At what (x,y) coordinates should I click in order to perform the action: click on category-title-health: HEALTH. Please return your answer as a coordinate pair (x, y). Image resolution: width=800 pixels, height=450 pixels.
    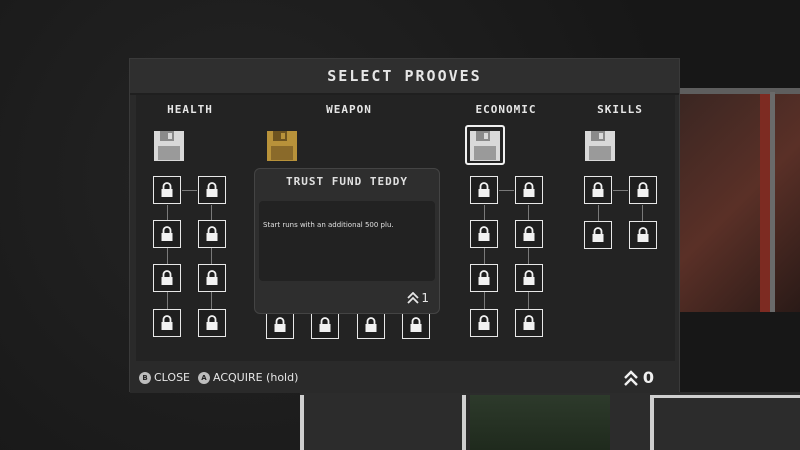
    Looking at the image, I should click on (190, 109).